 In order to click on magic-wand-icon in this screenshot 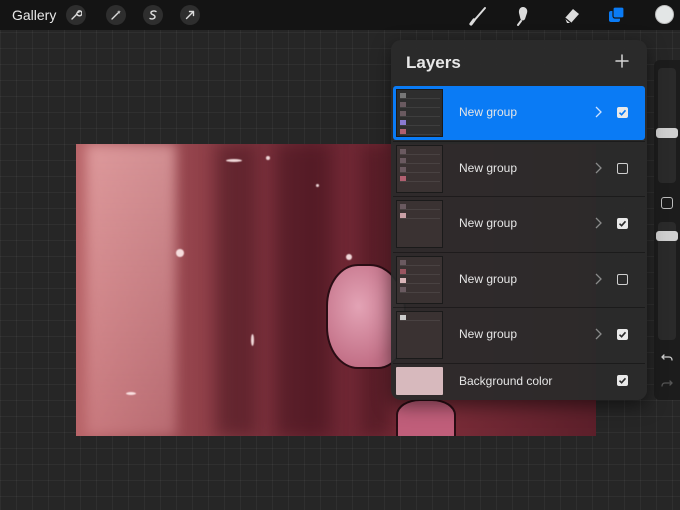, I will do `click(116, 15)`.